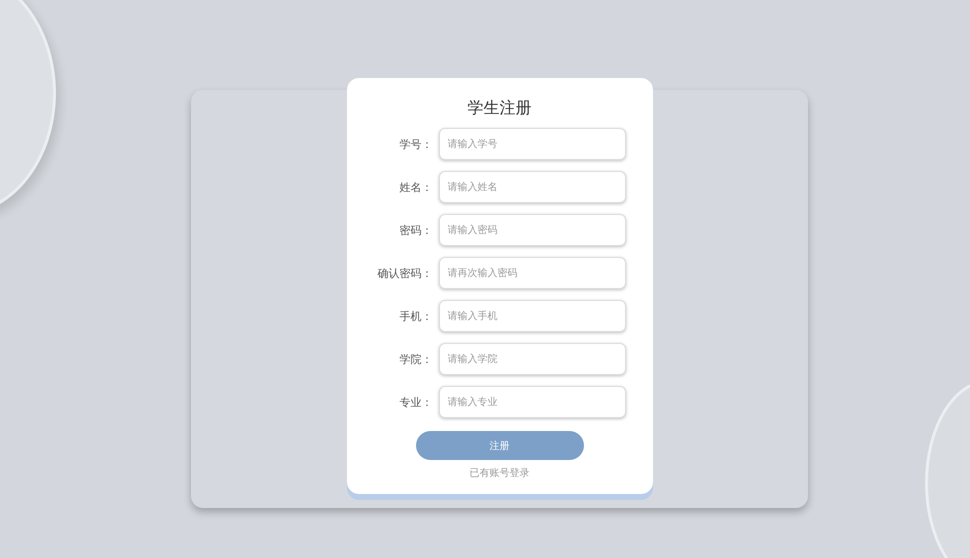  I want to click on field-label: 密码：, so click(415, 230).